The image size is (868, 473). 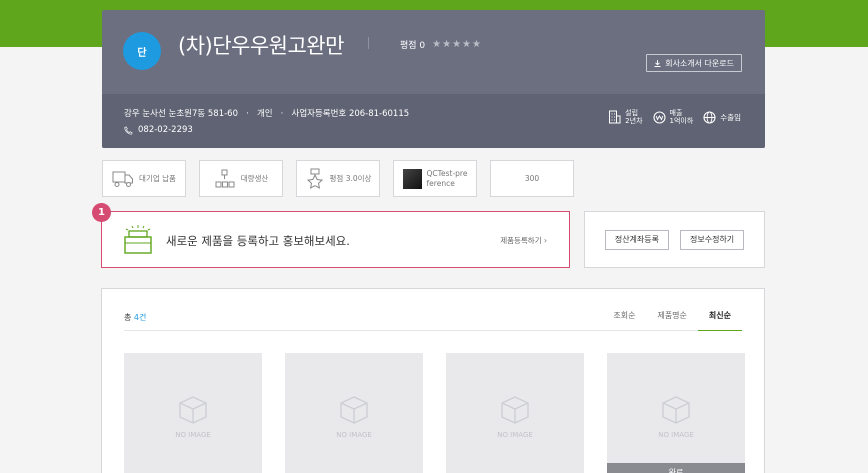 I want to click on founded-label: 설립, so click(x=632, y=113).